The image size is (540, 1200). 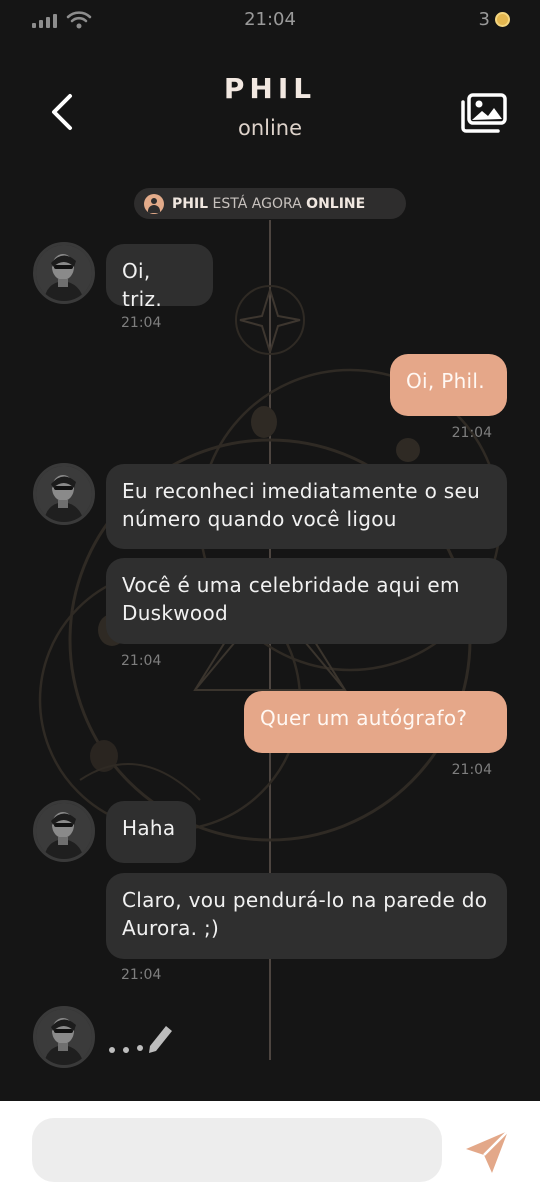 I want to click on message-text: Oi, Phil., so click(x=445, y=381).